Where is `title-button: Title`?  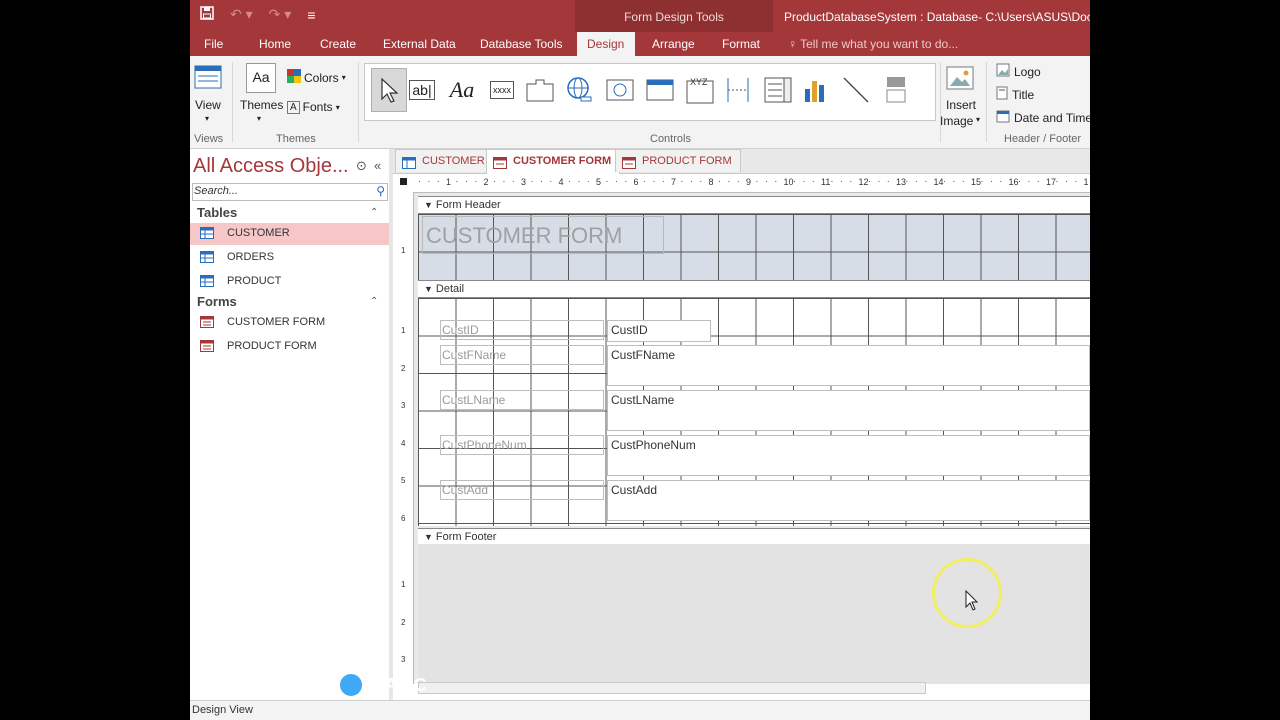 title-button: Title is located at coordinates (1015, 94).